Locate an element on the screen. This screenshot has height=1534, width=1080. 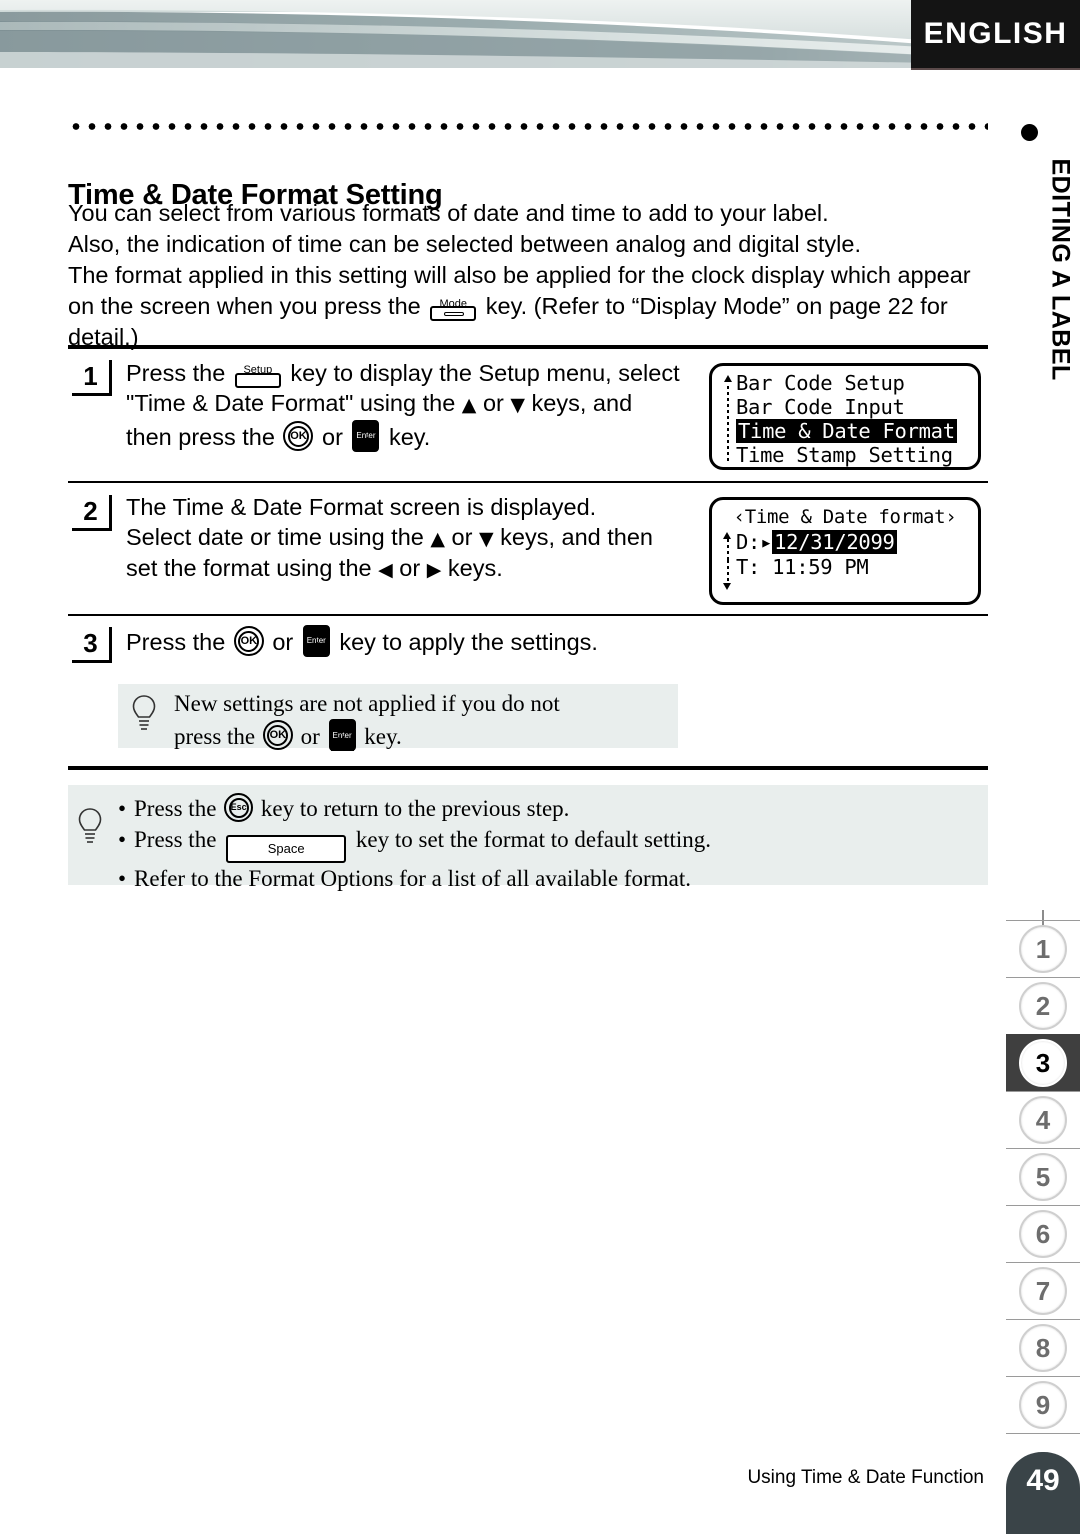
section-tab-9: 9 is located at coordinates (1043, 1405).